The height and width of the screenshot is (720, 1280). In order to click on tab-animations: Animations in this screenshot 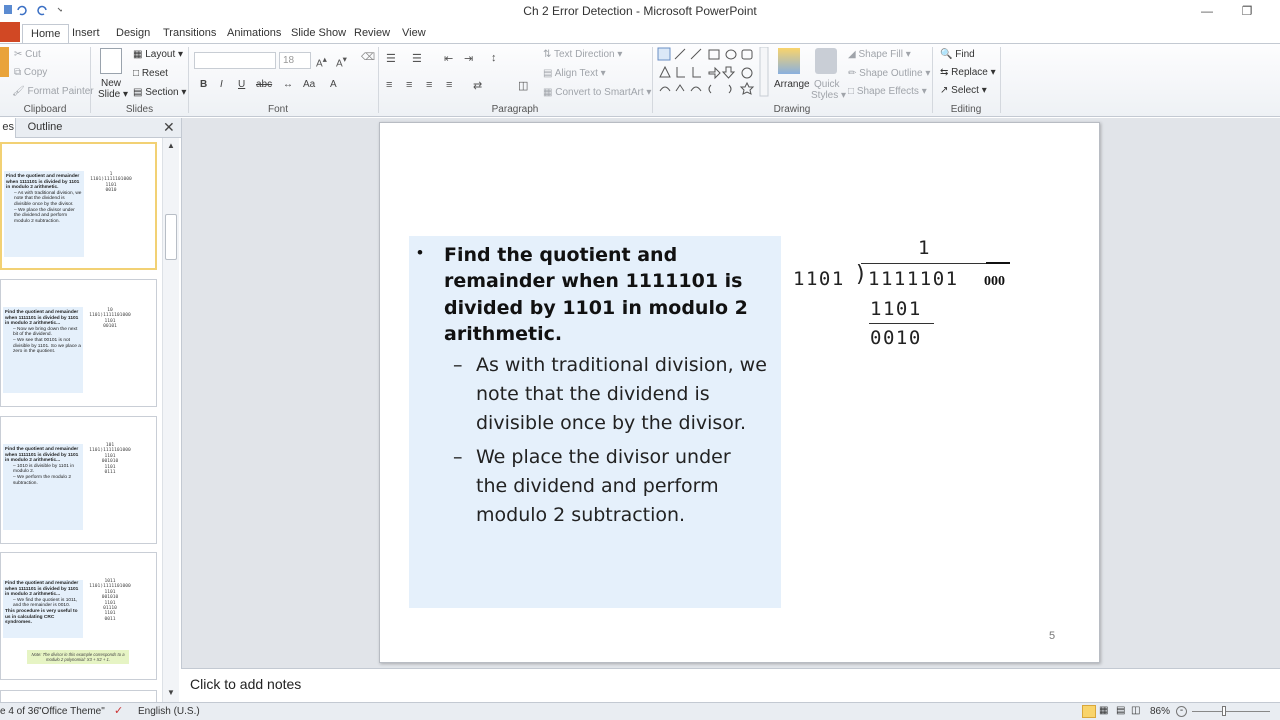, I will do `click(254, 34)`.